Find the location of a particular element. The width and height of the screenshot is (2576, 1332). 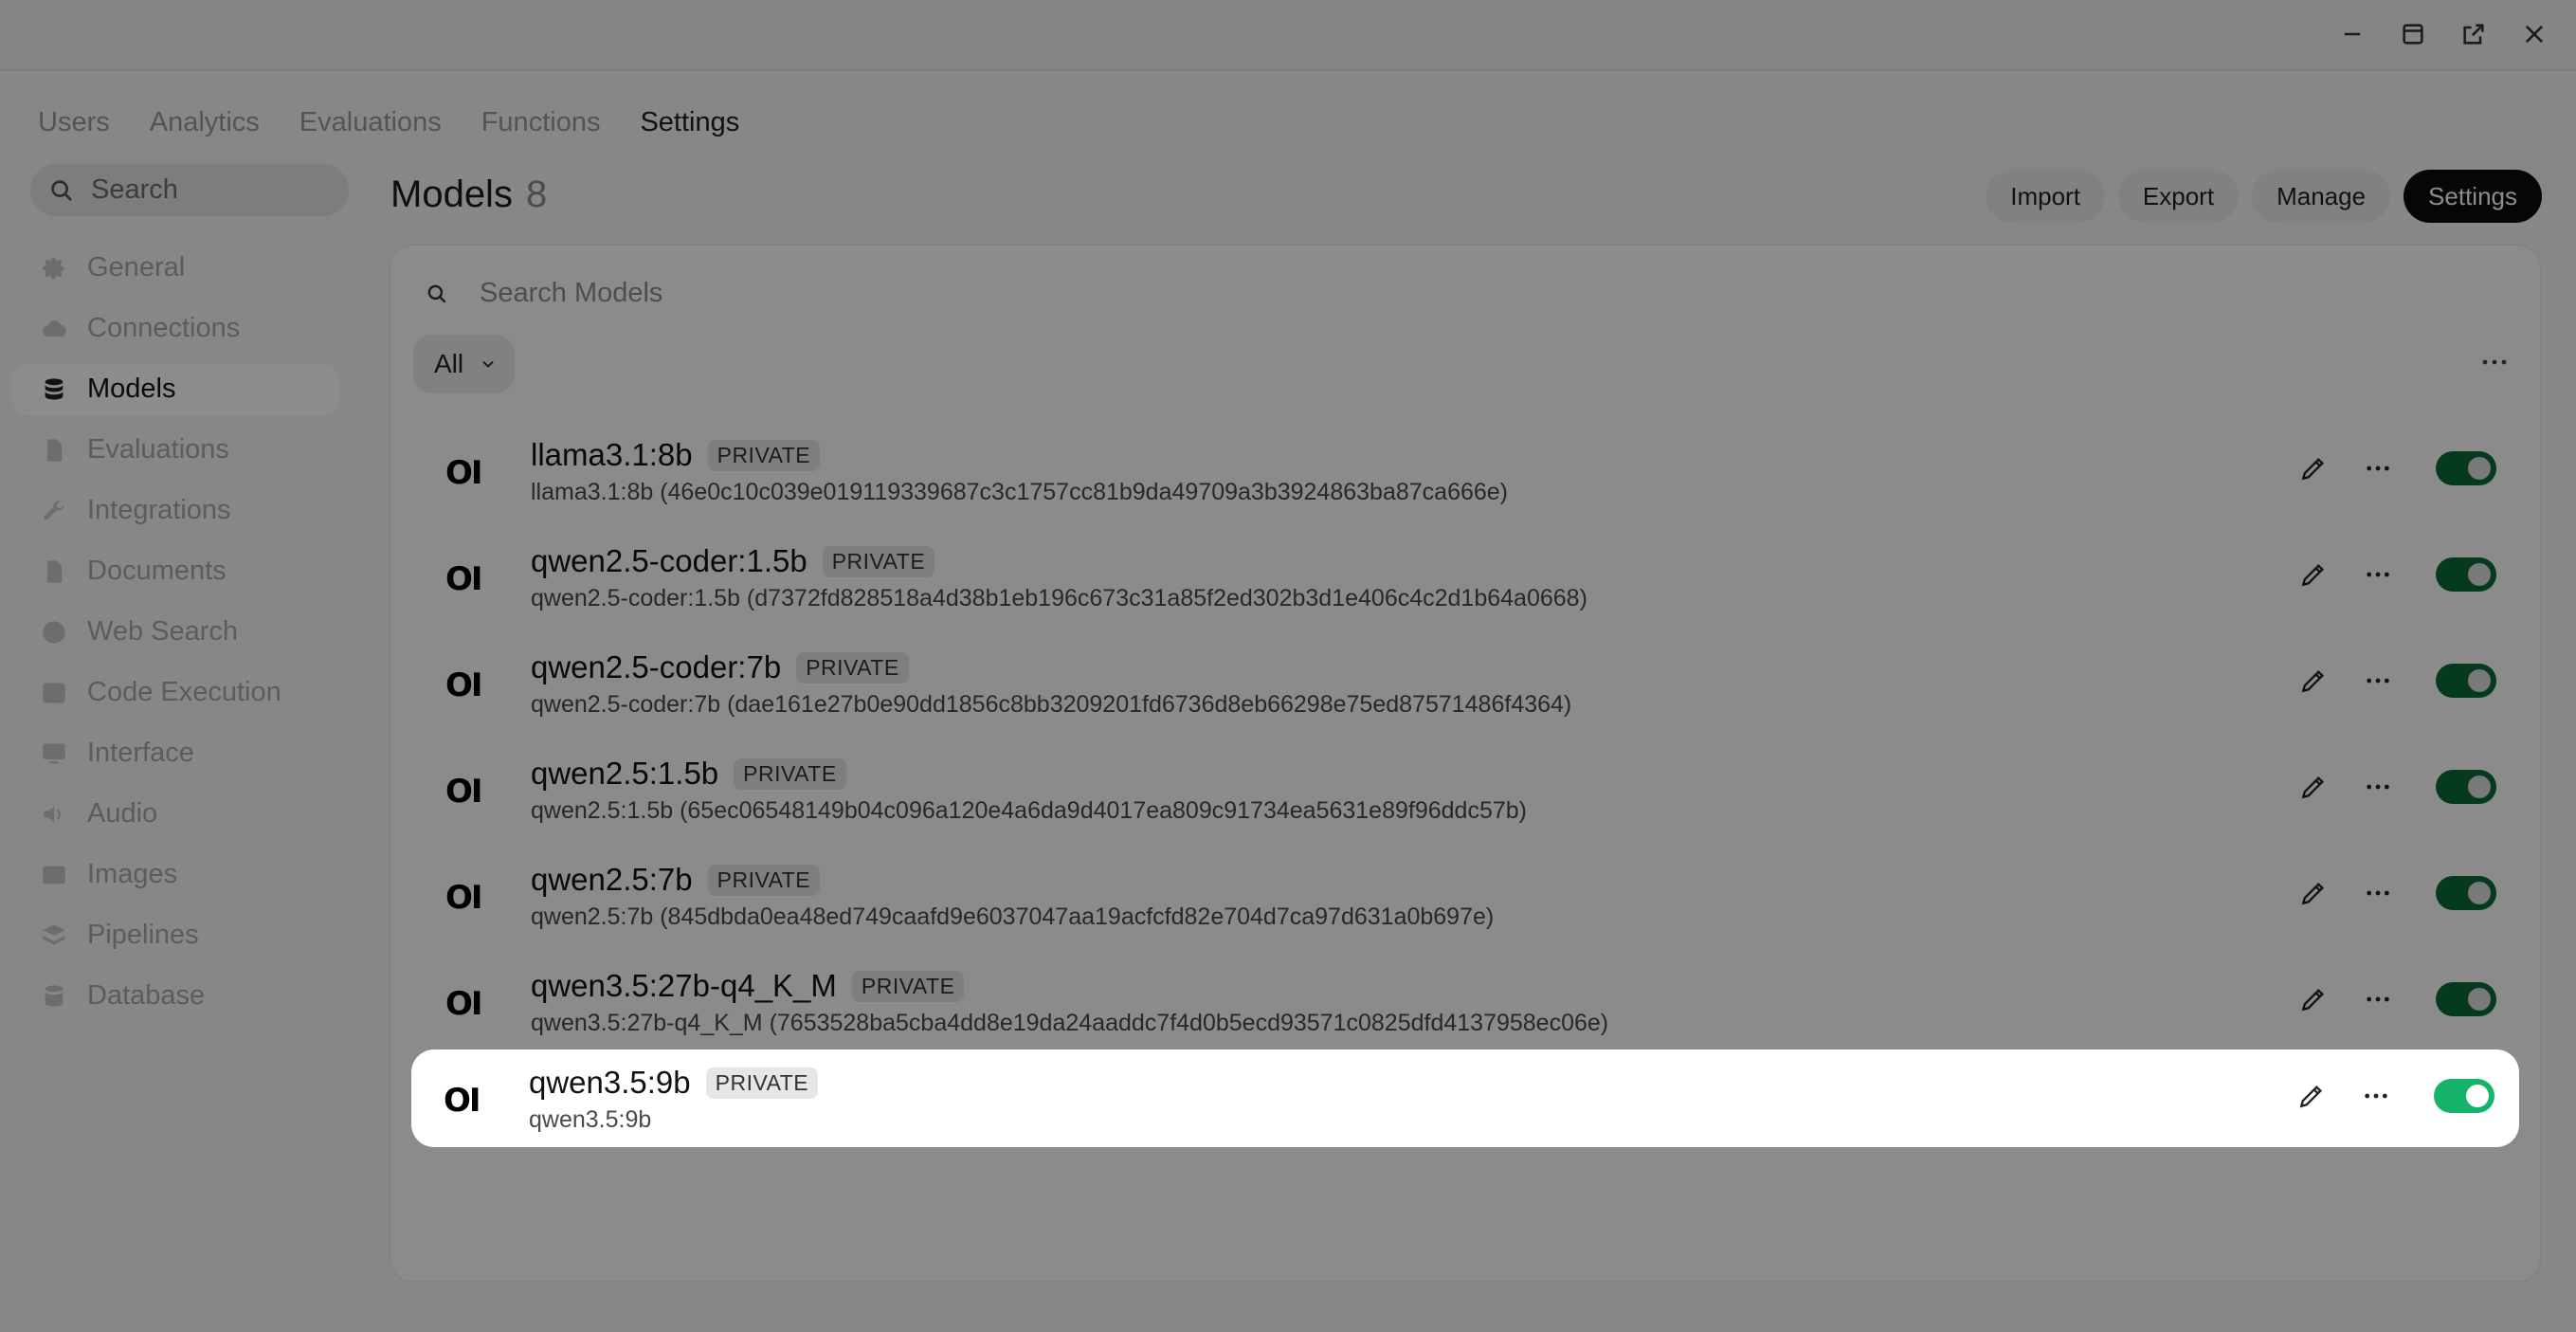

export-button: Export is located at coordinates (2178, 196).